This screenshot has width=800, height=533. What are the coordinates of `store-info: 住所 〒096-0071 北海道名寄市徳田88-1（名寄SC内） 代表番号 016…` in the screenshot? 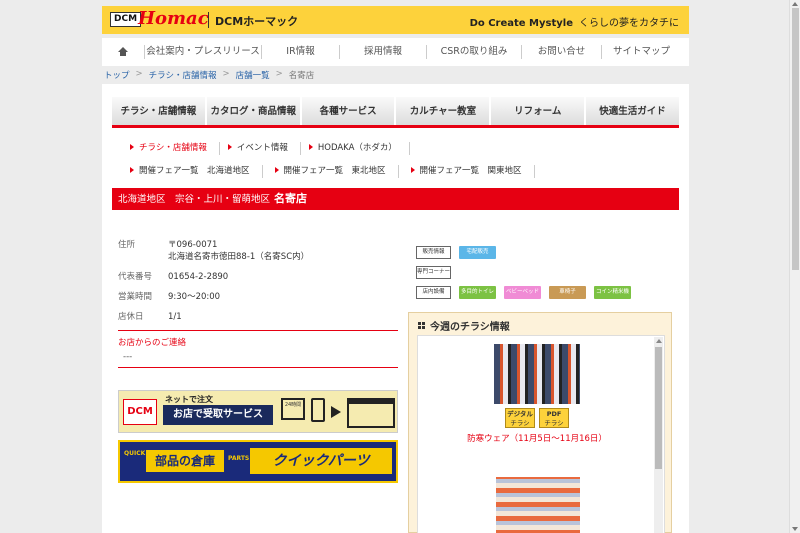 It's located at (258, 285).